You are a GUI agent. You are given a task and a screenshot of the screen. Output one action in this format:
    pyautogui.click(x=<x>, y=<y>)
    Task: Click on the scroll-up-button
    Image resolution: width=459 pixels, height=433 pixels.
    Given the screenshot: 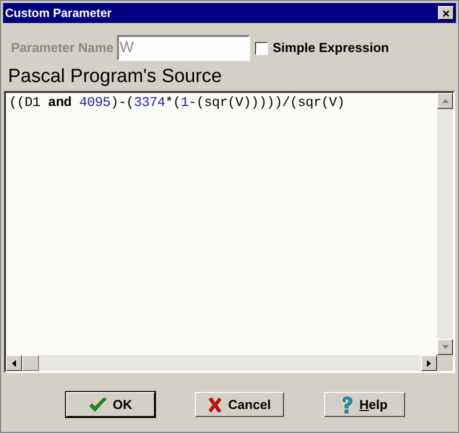 What is the action you would take?
    pyautogui.click(x=445, y=101)
    